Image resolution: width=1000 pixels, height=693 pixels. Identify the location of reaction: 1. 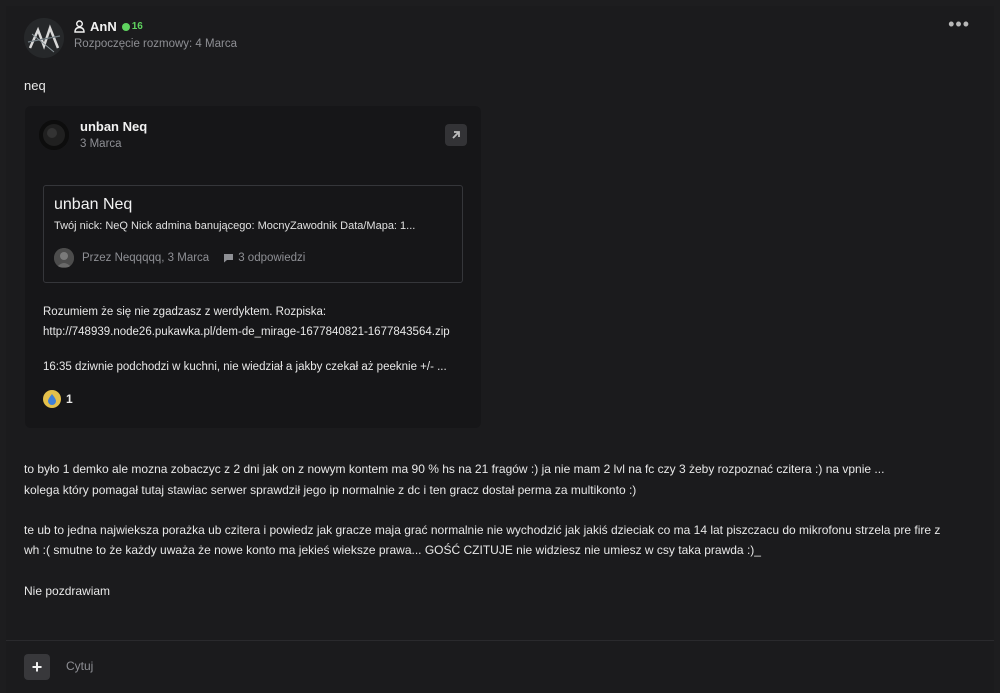
(58, 399).